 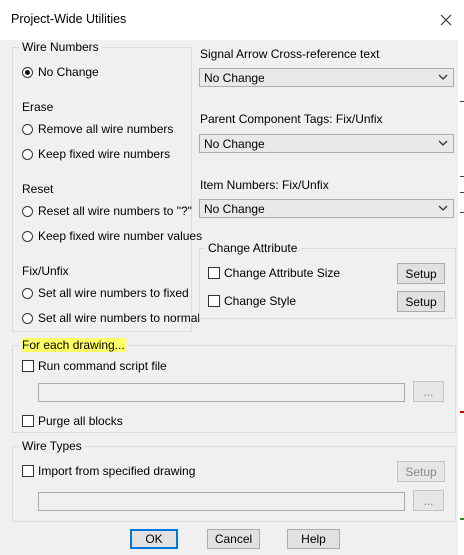 What do you see at coordinates (154, 539) in the screenshot?
I see `ok-button: OK` at bounding box center [154, 539].